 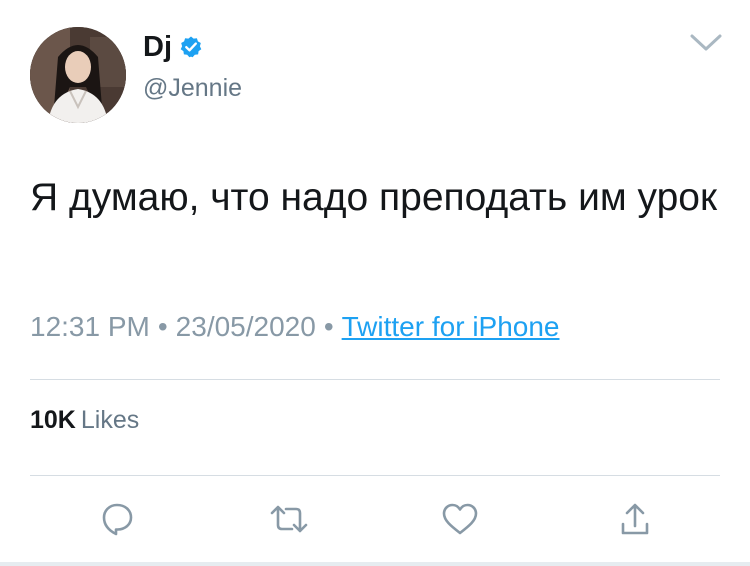 I want to click on avatar-image, so click(x=78, y=75).